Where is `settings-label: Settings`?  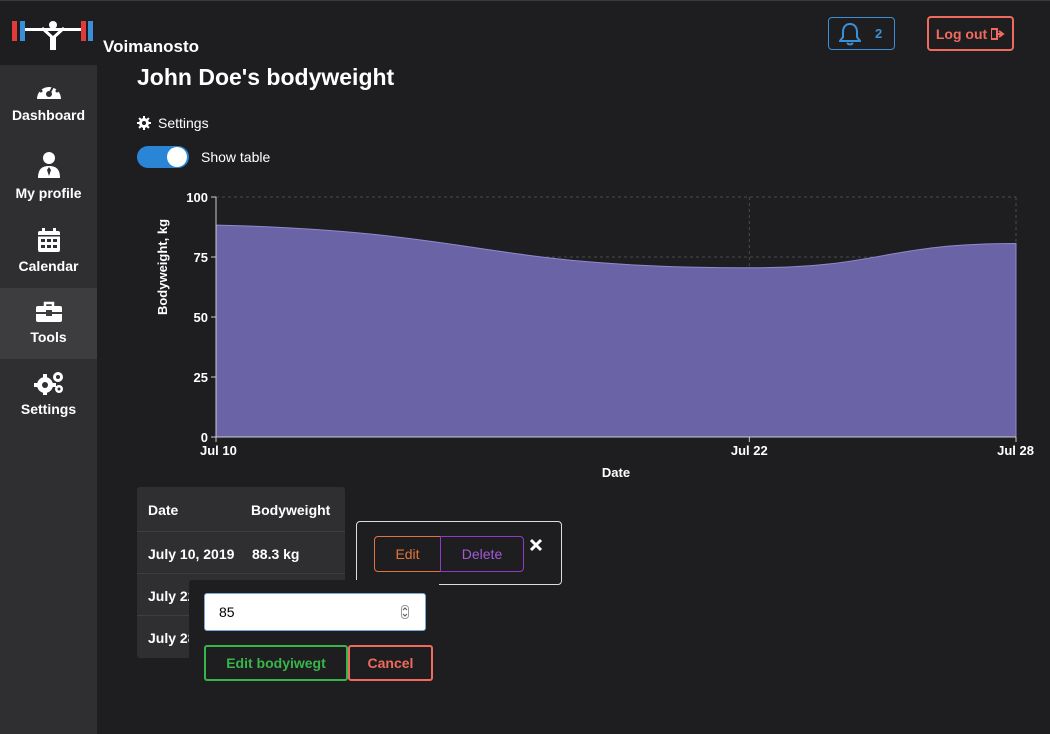
settings-label: Settings is located at coordinates (183, 123).